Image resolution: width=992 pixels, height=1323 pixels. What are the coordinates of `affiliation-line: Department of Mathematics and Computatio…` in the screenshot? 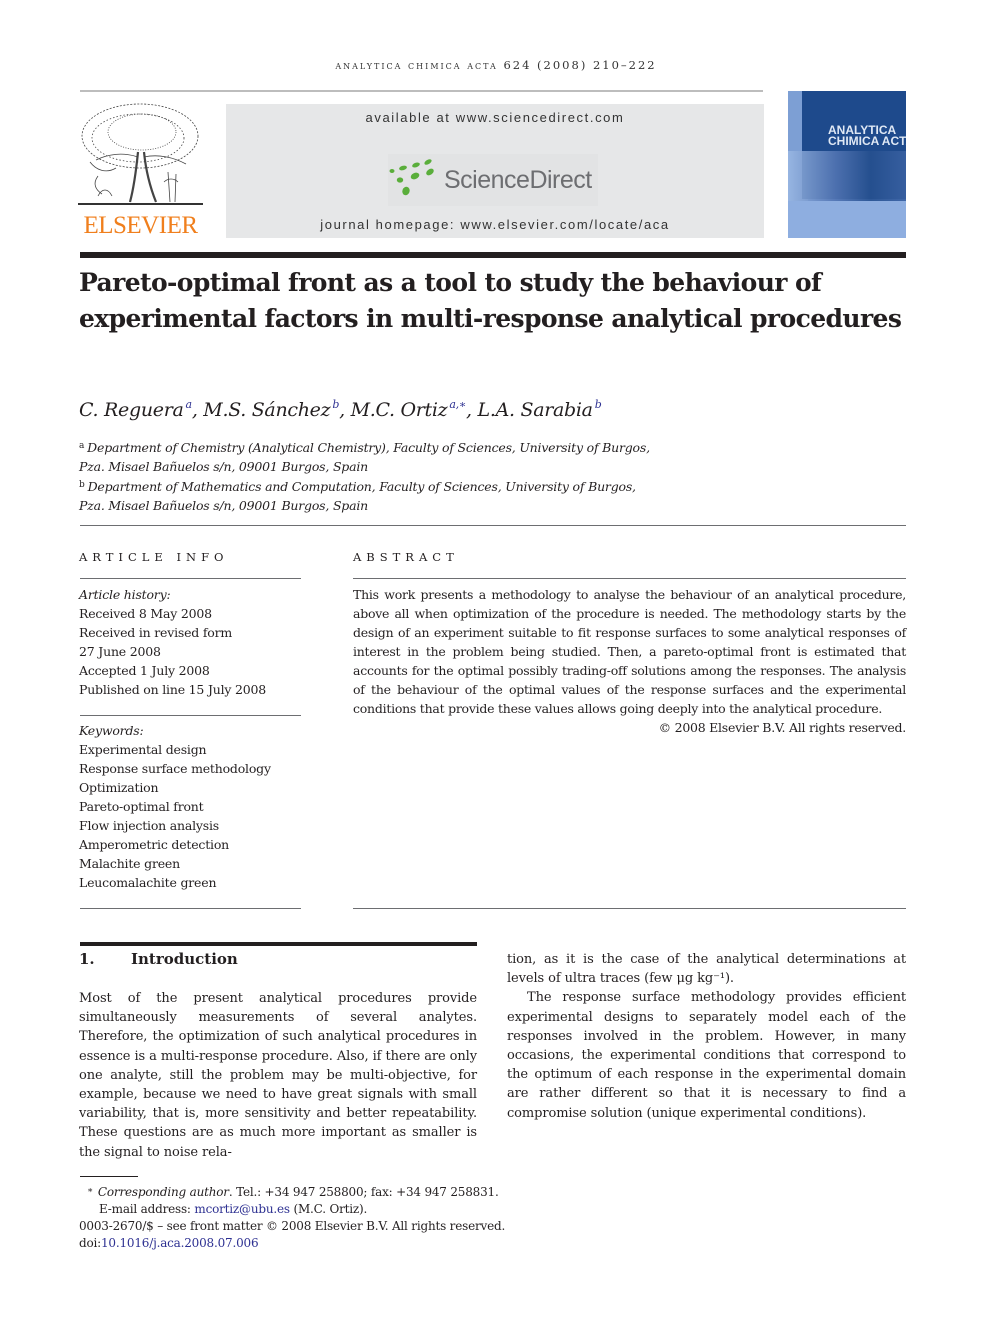 It's located at (361, 486).